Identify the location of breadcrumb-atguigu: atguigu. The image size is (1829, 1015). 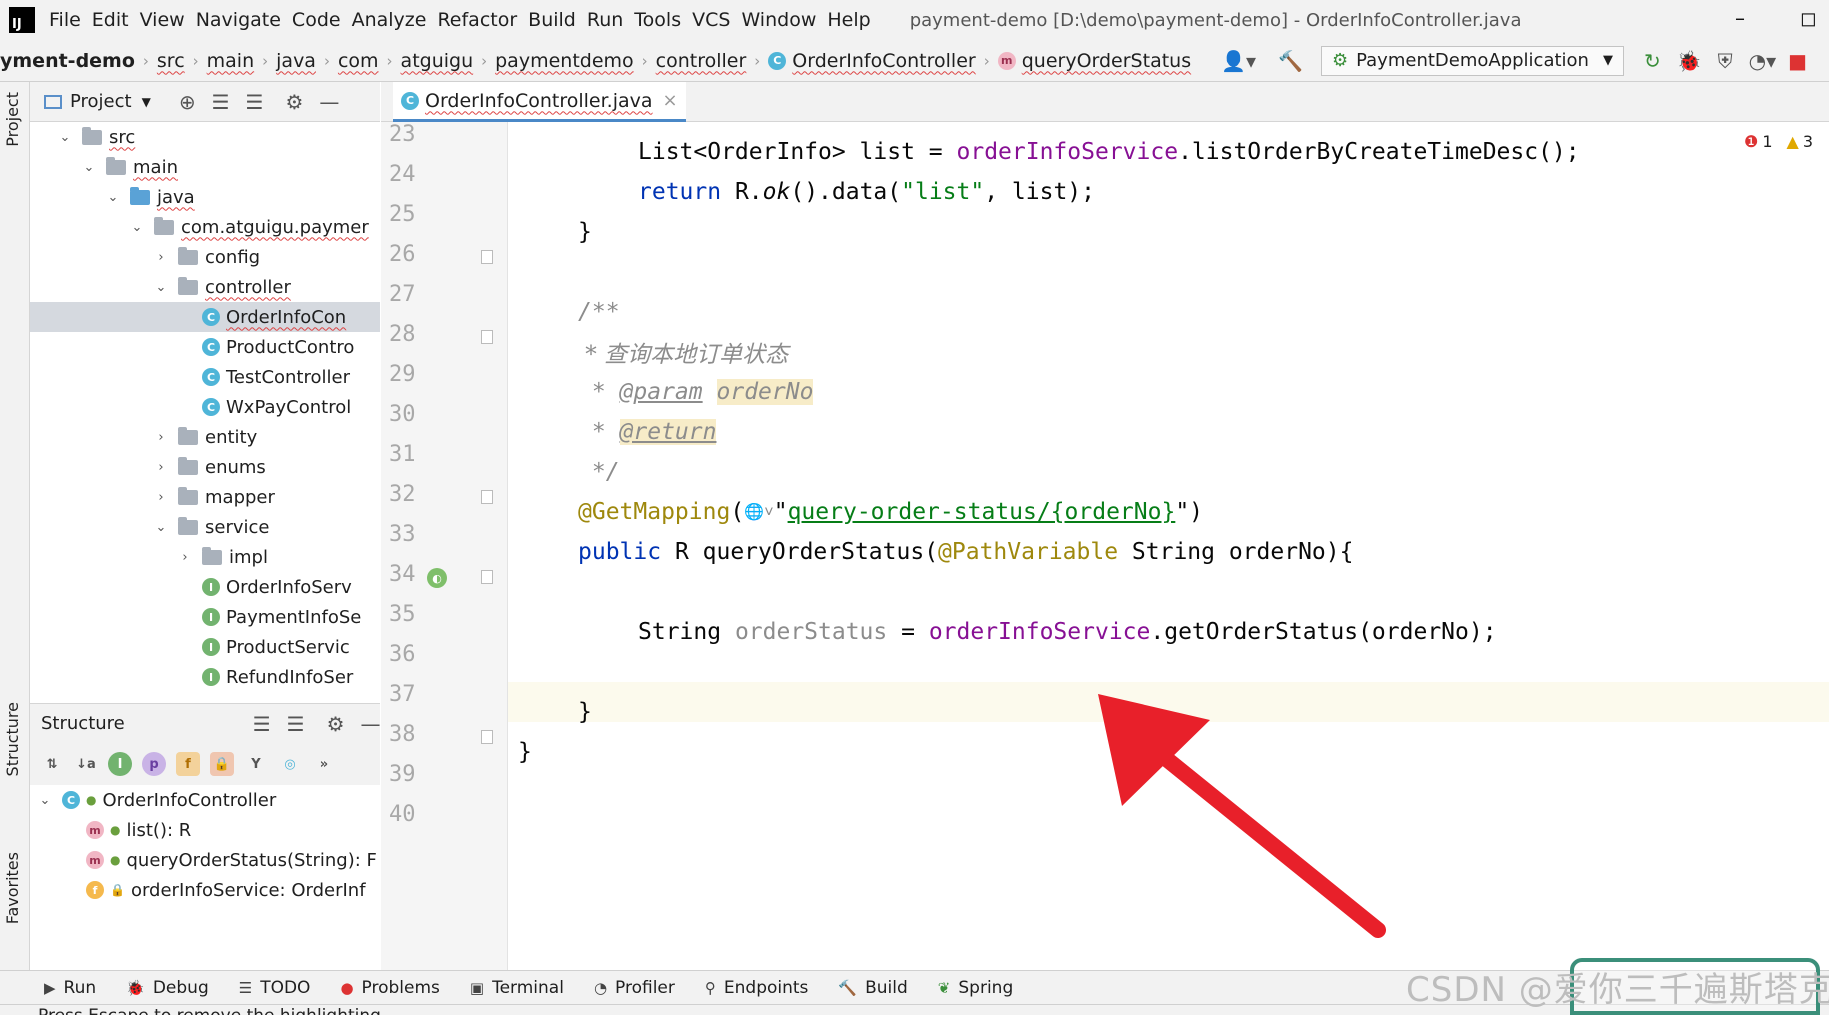
(437, 61).